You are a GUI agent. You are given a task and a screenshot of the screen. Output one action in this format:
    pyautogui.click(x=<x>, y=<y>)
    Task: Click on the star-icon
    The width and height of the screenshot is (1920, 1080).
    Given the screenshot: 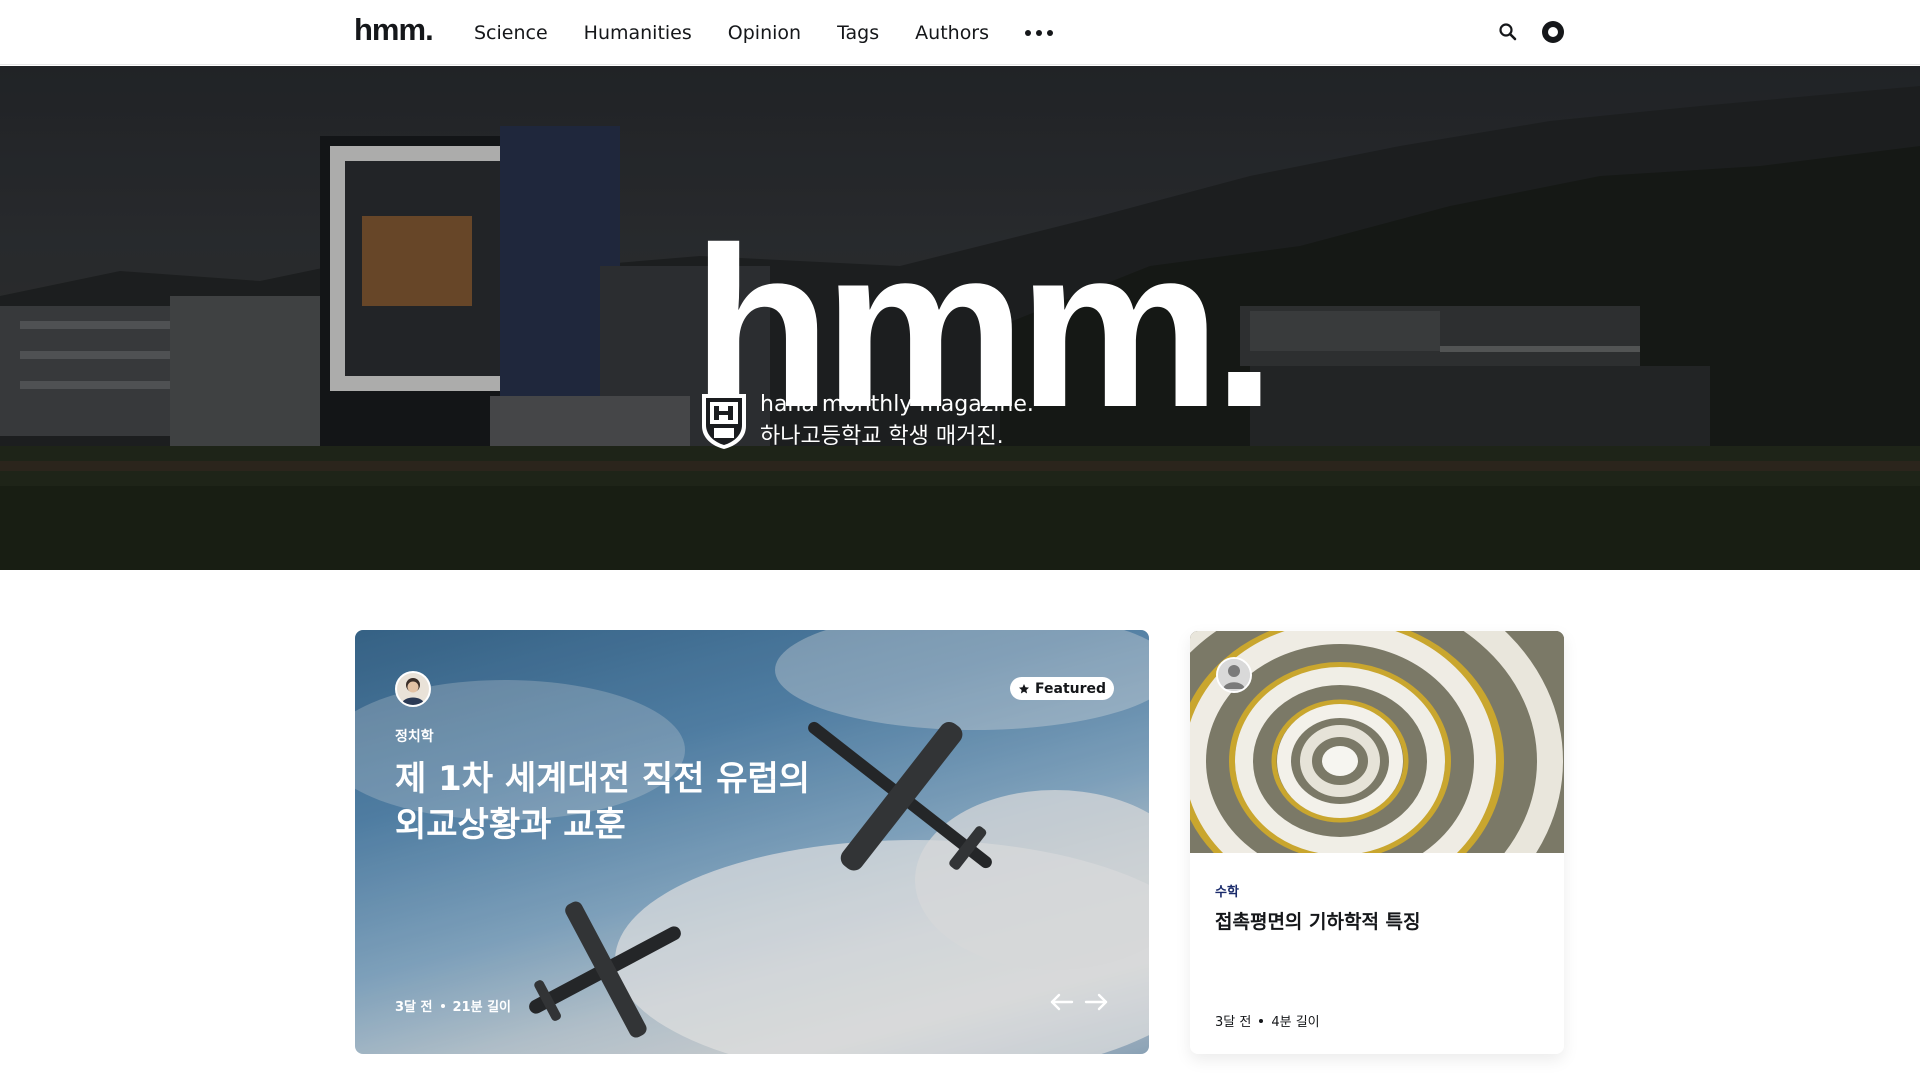 What is the action you would take?
    pyautogui.click(x=1024, y=688)
    